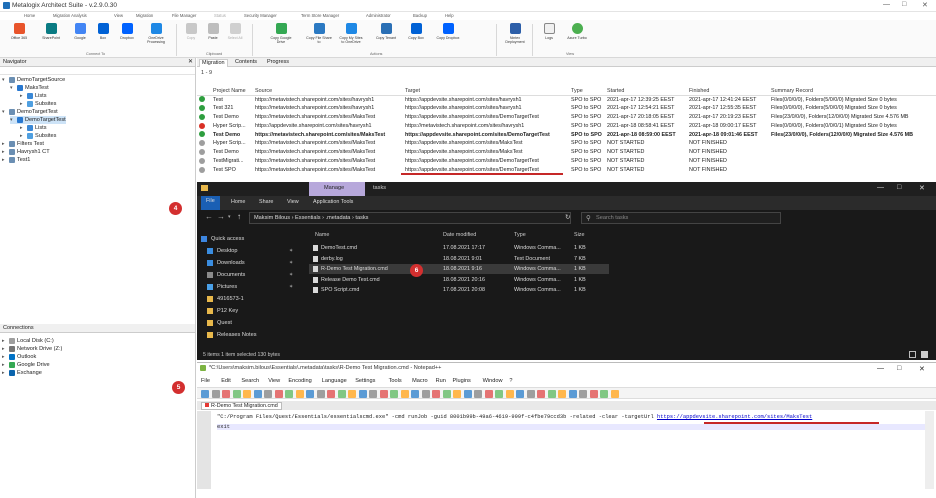 This screenshot has height=498, width=936. Describe the element at coordinates (681, 218) in the screenshot. I see `search-box: ⚲ Search tasks` at that location.